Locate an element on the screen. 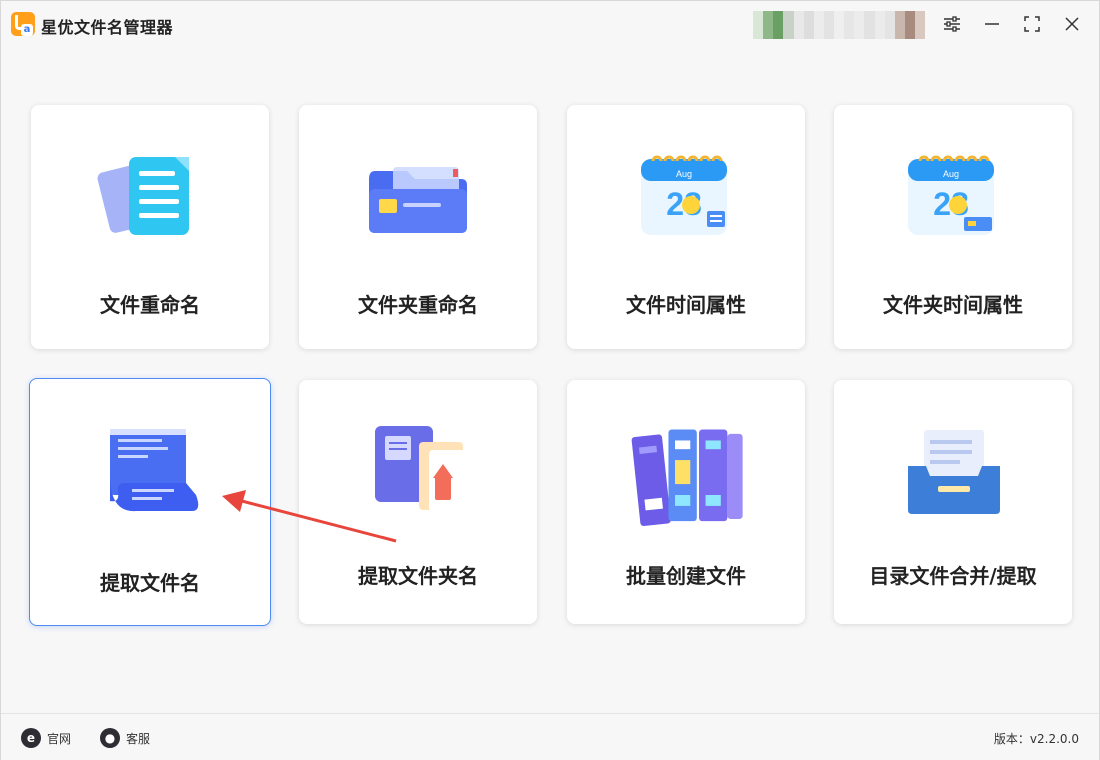 Image resolution: width=1100 pixels, height=760 pixels. annotation-arrow is located at coordinates (309, 516).